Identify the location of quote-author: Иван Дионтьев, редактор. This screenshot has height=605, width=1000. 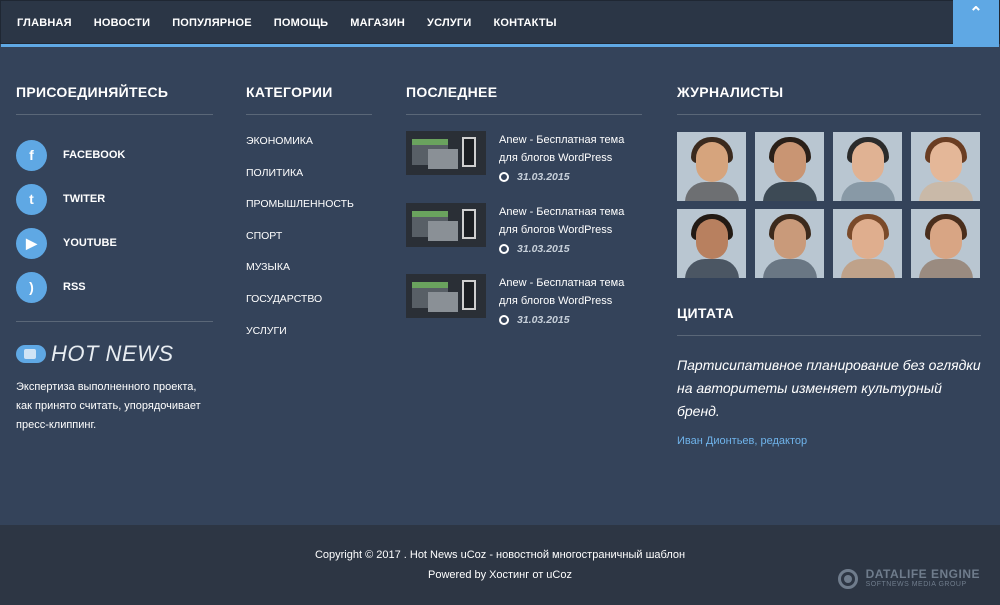
(829, 441).